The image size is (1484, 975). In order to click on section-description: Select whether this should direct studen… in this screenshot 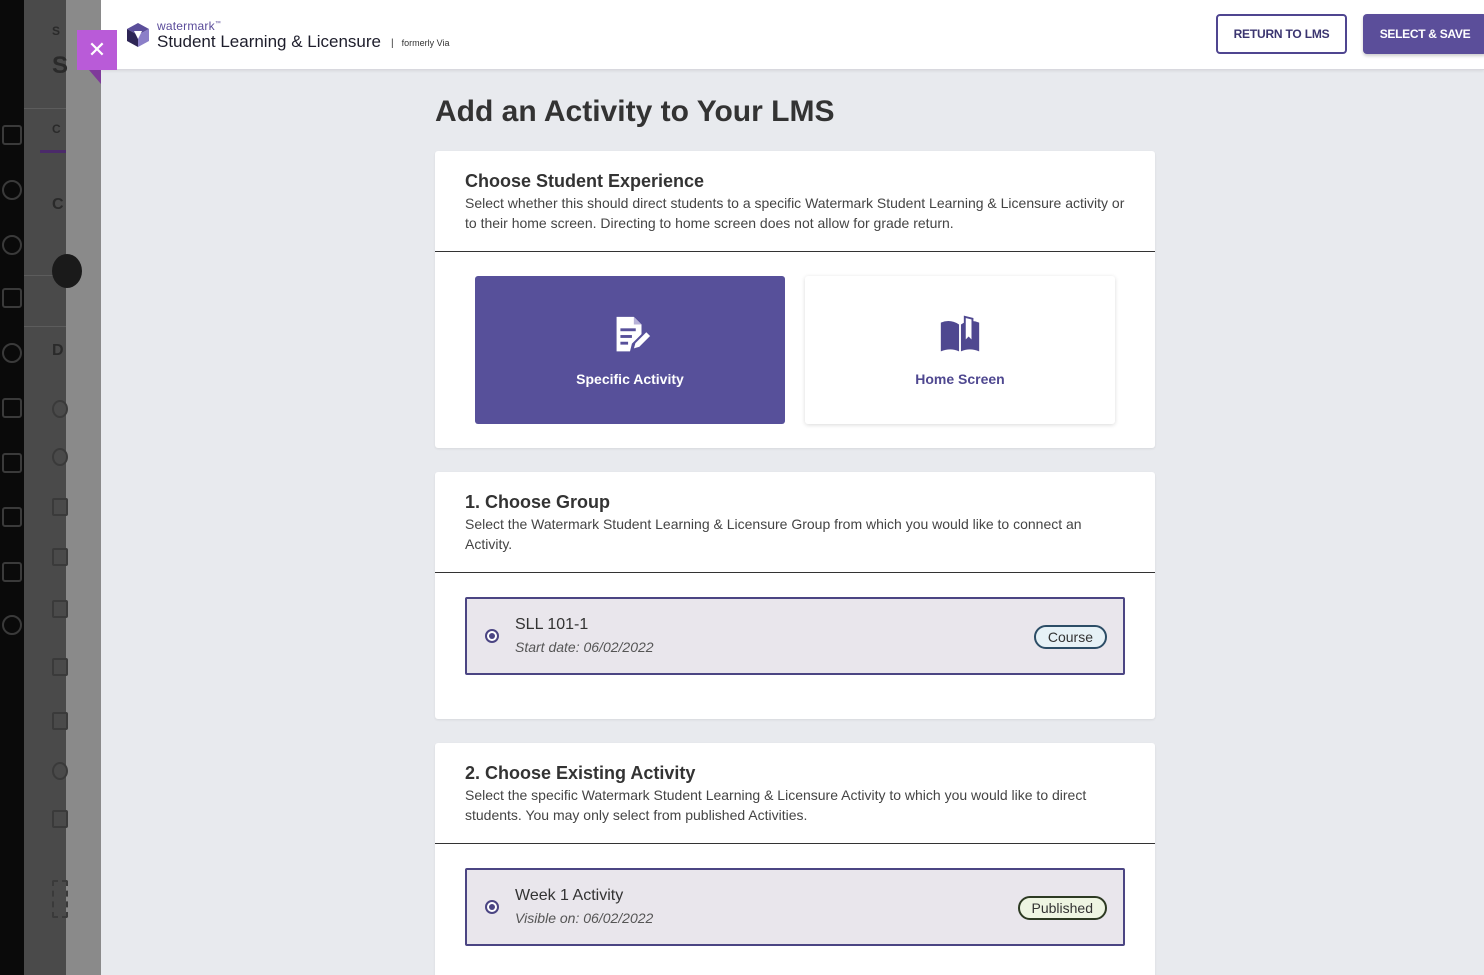, I will do `click(795, 213)`.